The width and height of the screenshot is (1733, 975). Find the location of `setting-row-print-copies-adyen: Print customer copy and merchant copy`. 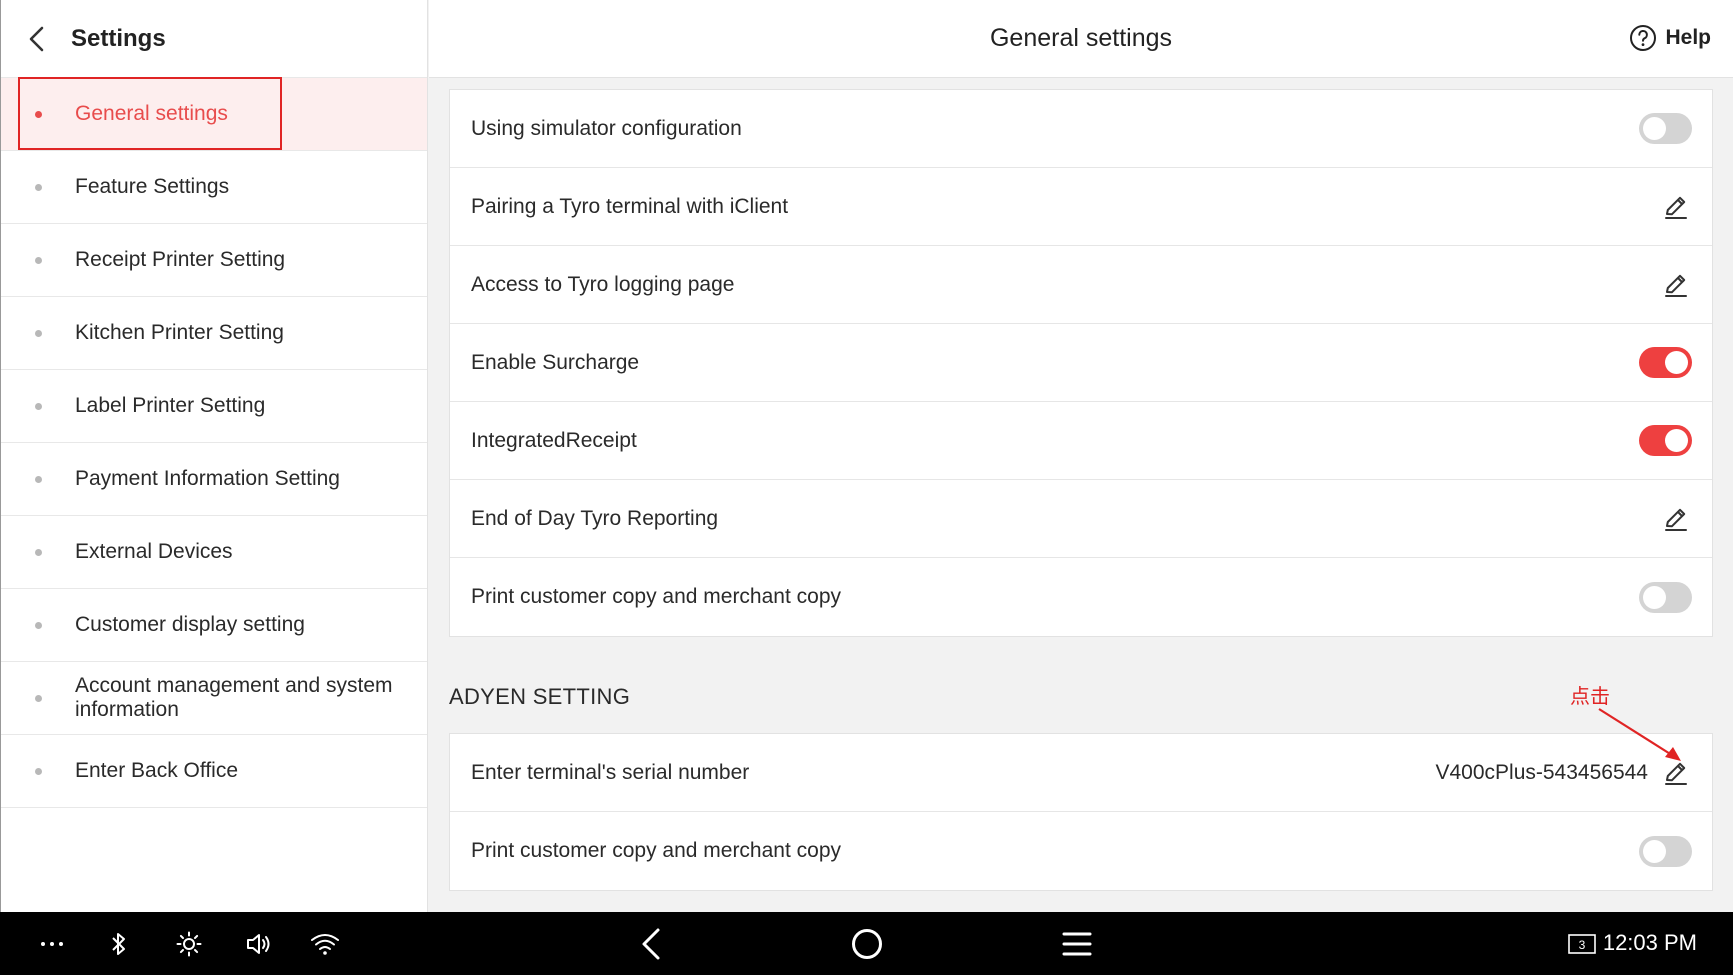

setting-row-print-copies-adyen: Print customer copy and merchant copy is located at coordinates (1081, 851).